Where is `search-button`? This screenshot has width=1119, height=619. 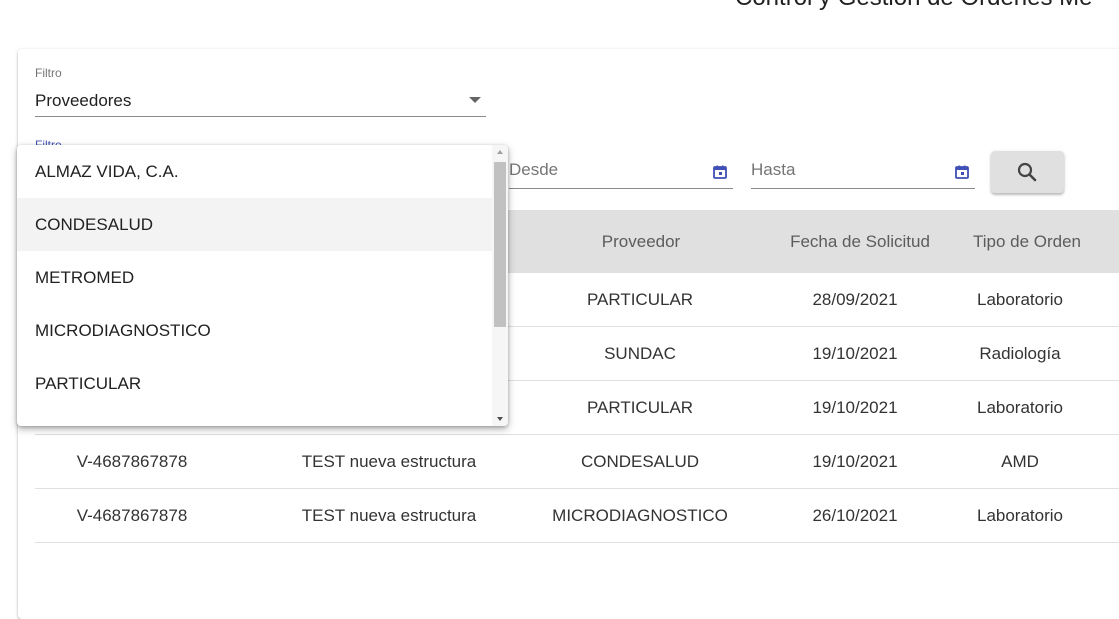
search-button is located at coordinates (1027, 172).